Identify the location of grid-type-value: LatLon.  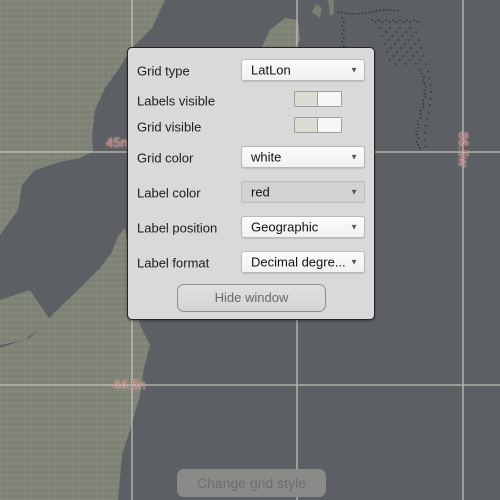
(271, 70).